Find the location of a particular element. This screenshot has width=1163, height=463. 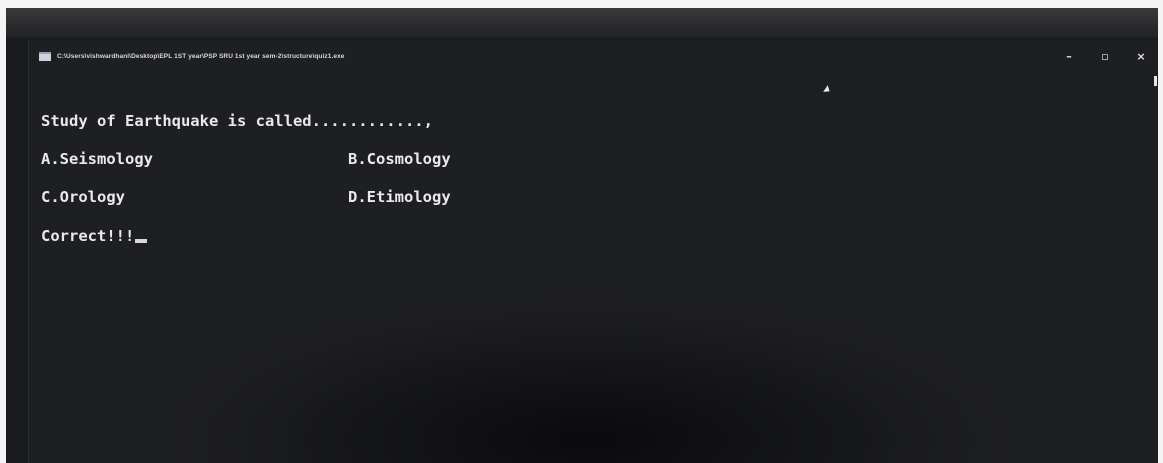

minimize-button: – is located at coordinates (1069, 56).